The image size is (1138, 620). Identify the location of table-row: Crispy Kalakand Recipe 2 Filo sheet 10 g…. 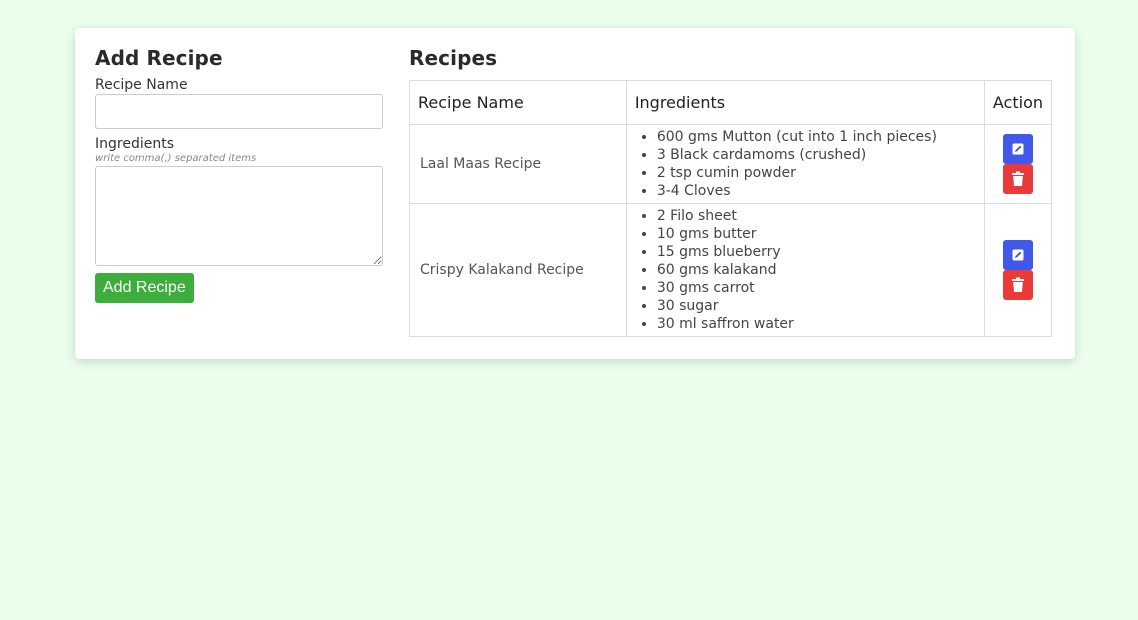
(731, 270).